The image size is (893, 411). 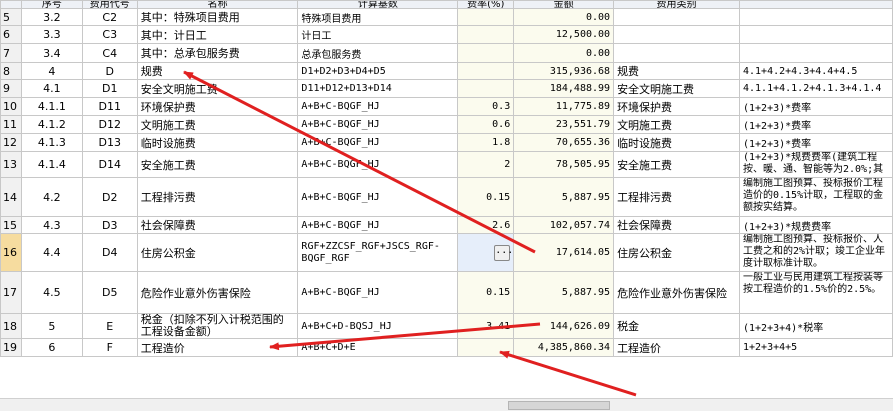 What do you see at coordinates (676, 252) in the screenshot?
I see `category-cell: 住房公积金` at bounding box center [676, 252].